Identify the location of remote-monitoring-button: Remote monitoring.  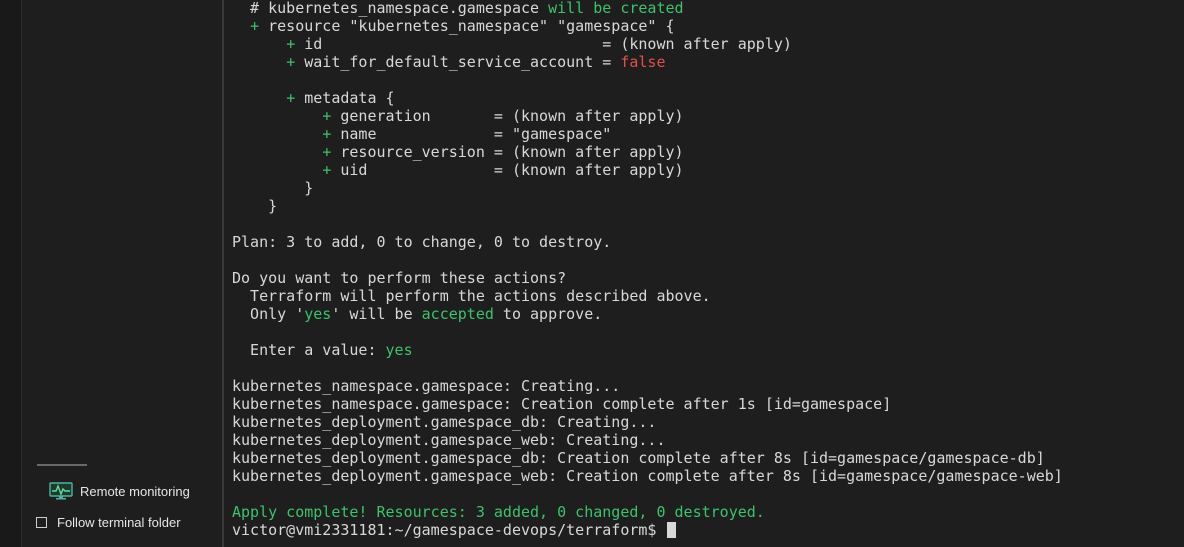
(119, 491).